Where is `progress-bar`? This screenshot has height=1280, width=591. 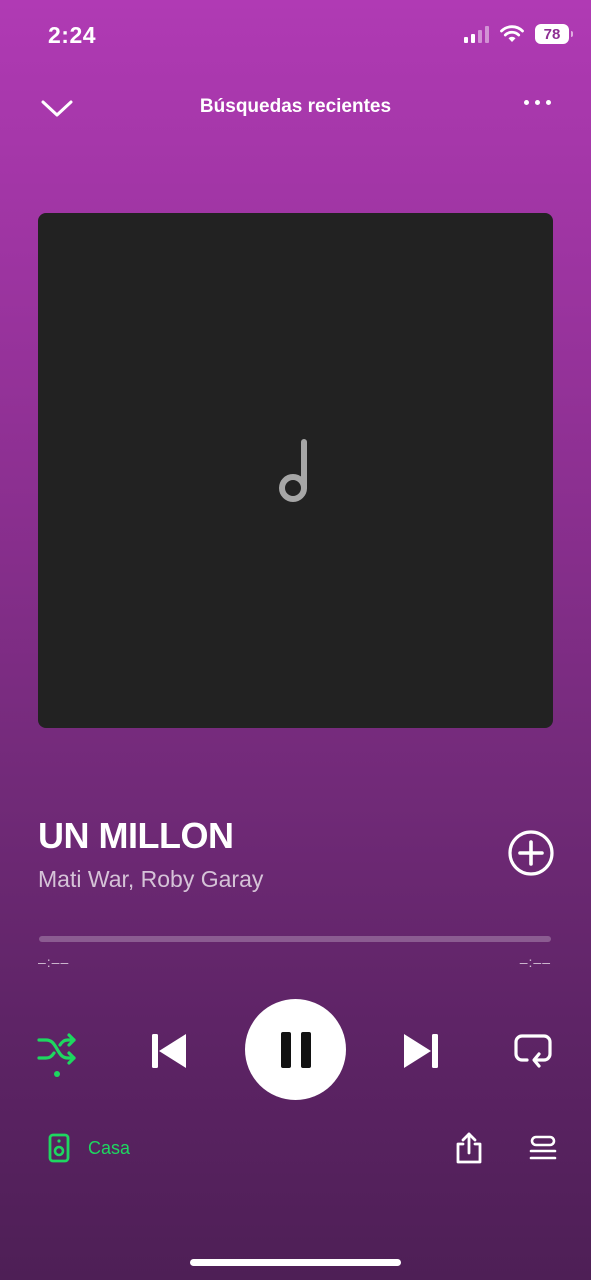 progress-bar is located at coordinates (295, 939).